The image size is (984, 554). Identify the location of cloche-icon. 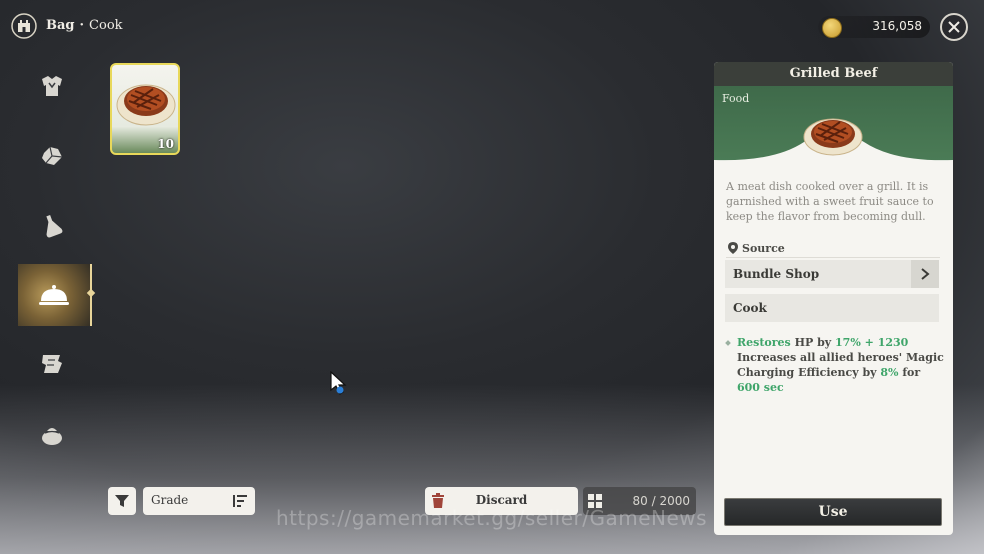
(54, 295).